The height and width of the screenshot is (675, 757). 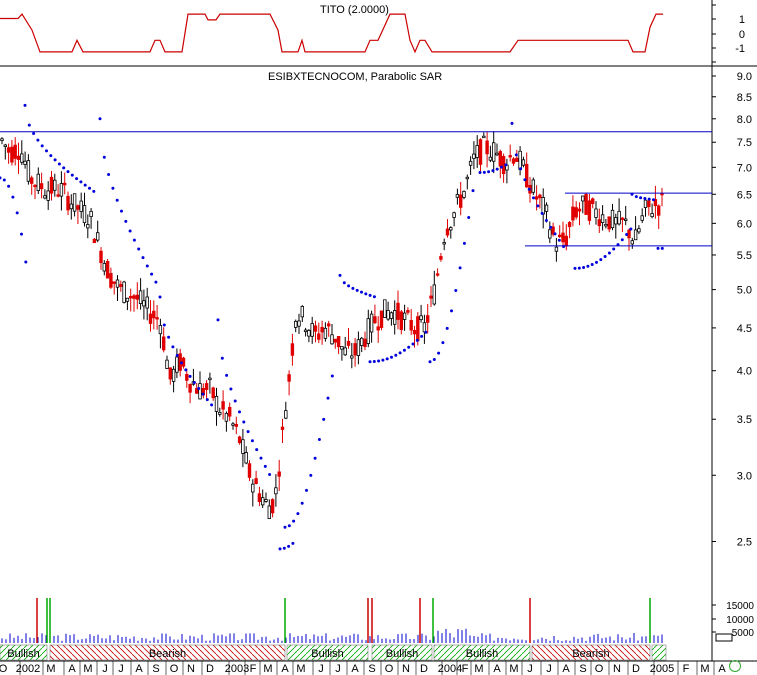 I want to click on x-tick-label: 2005, so click(x=662, y=669).